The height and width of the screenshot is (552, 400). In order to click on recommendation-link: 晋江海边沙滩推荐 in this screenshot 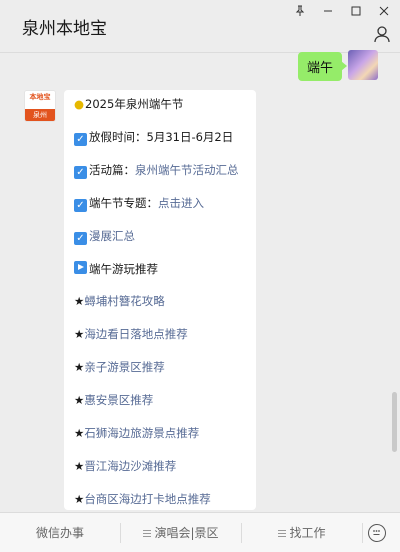, I will do `click(130, 466)`.